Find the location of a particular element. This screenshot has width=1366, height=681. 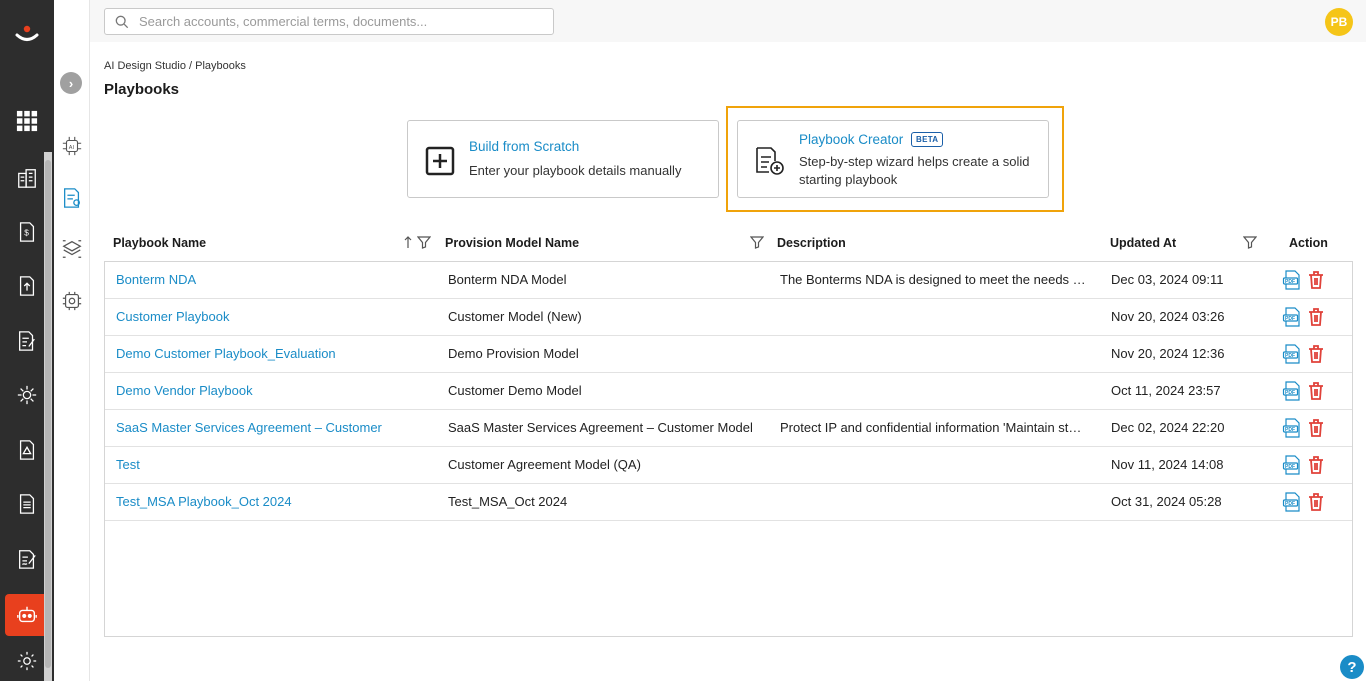

gear-icon is located at coordinates (27, 661).